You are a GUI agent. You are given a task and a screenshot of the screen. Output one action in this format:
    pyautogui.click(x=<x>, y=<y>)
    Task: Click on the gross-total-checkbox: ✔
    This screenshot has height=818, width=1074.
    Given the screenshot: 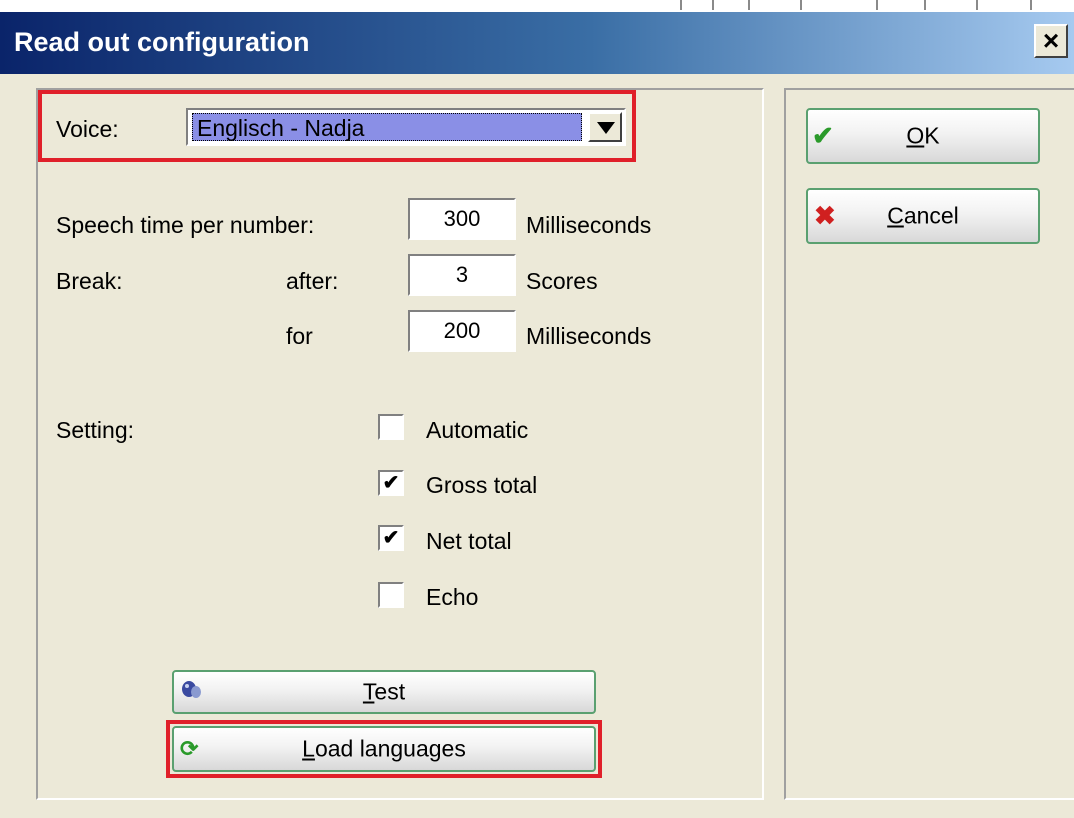 What is the action you would take?
    pyautogui.click(x=391, y=483)
    